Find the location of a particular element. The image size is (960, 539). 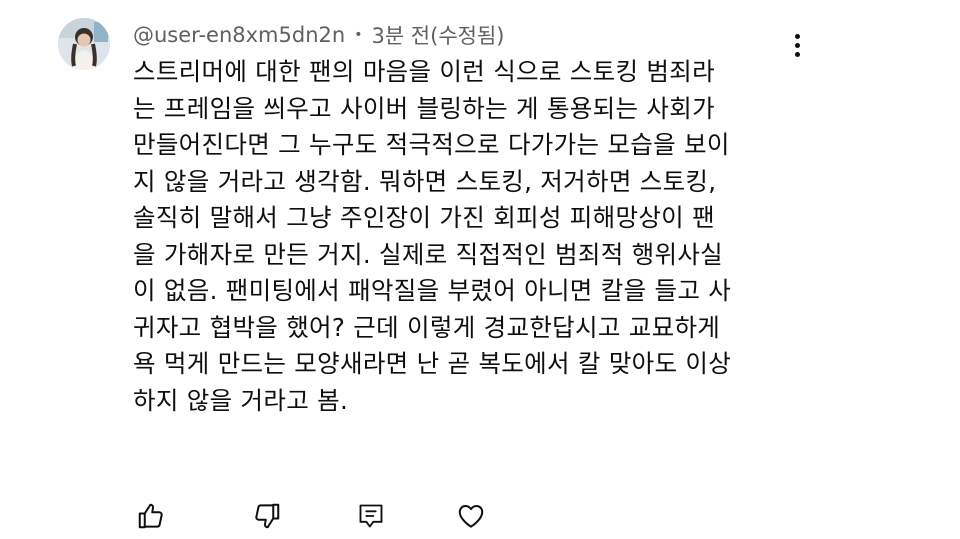

comment-line: 스트리머에 대한 팬의 마음을 이런 식으로 스토킹 범죄라 is located at coordinates (424, 71).